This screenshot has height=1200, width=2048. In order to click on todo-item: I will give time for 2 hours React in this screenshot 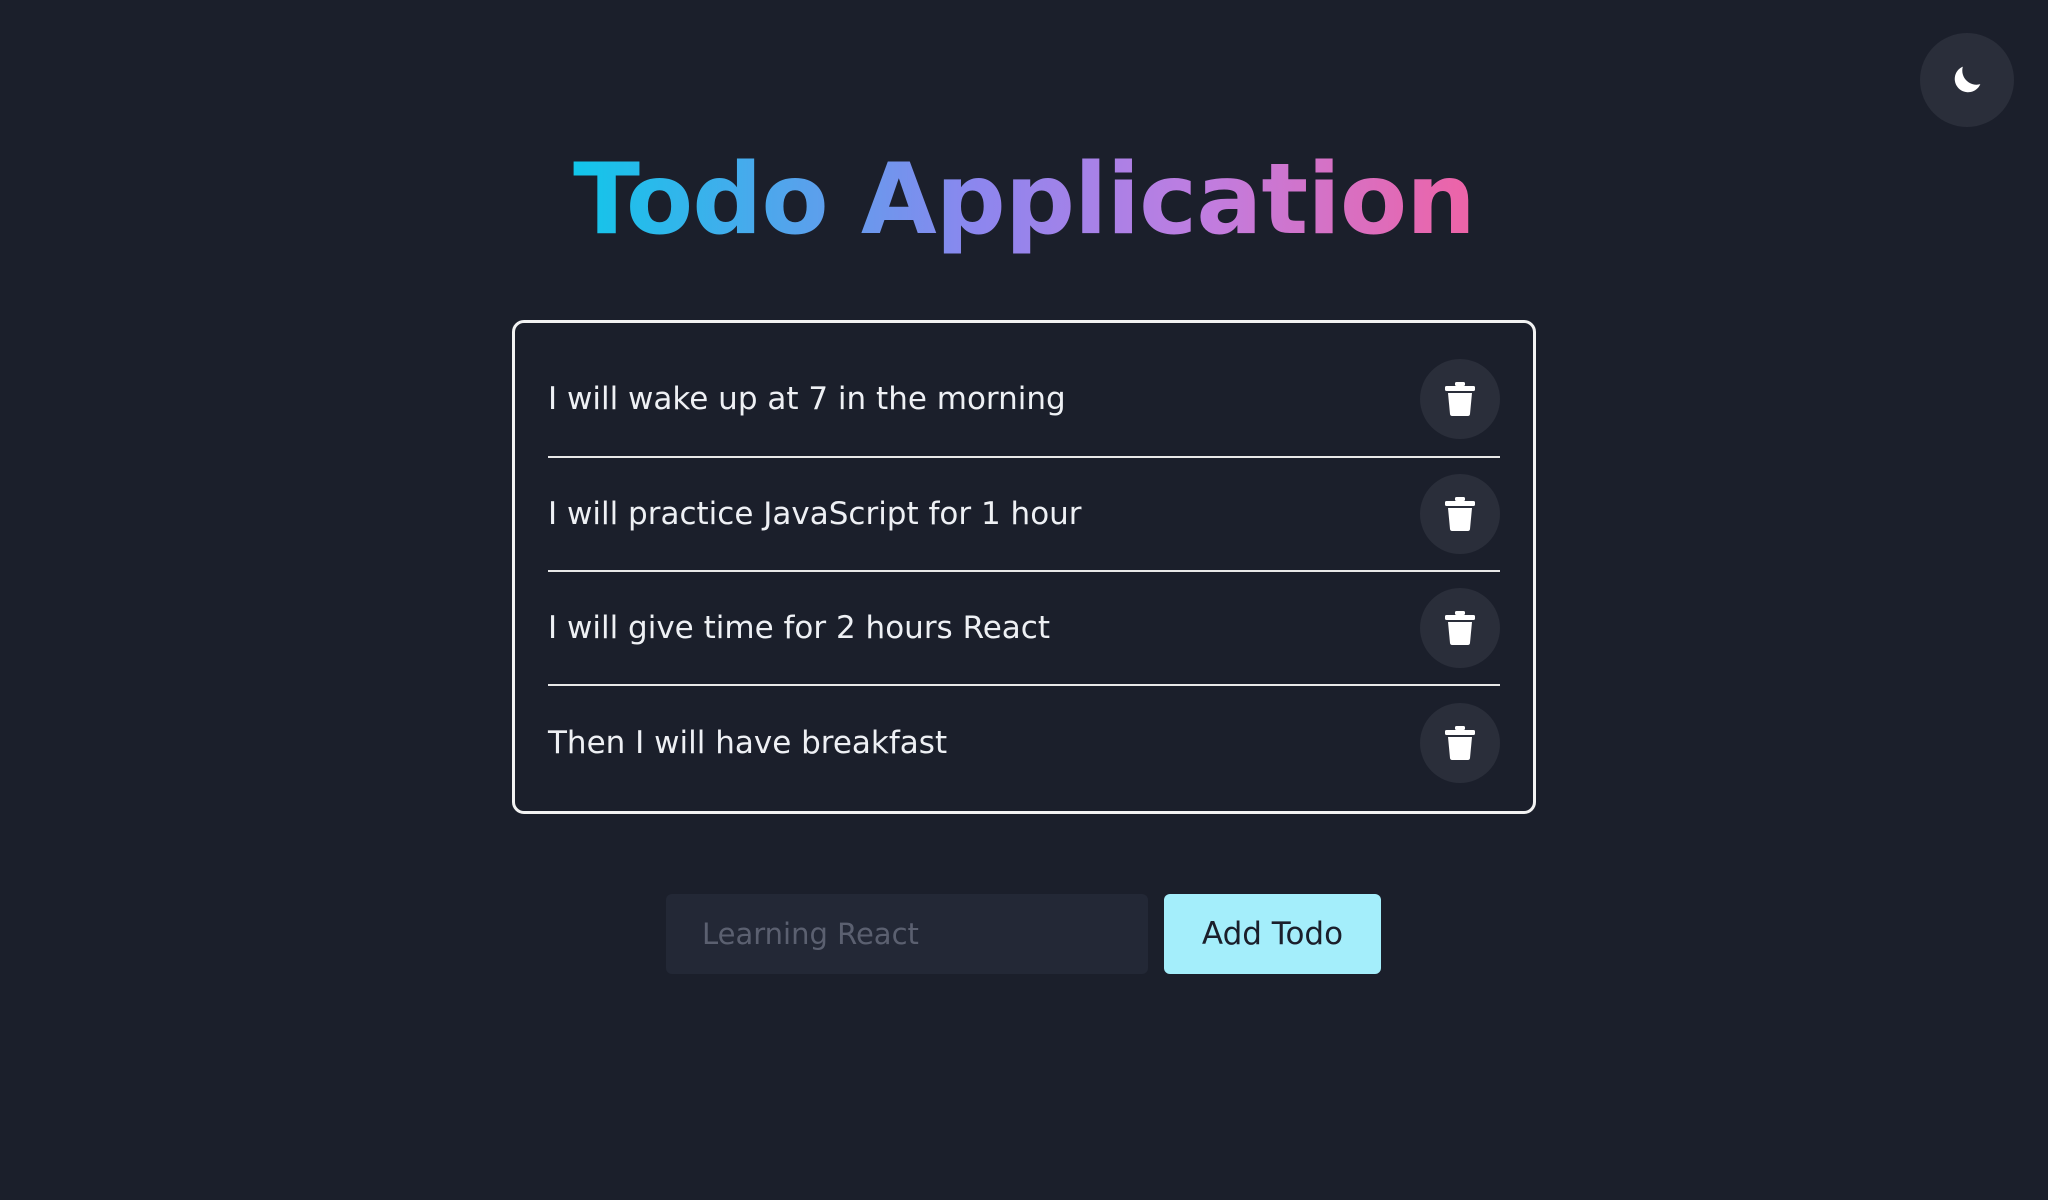, I will do `click(1024, 627)`.